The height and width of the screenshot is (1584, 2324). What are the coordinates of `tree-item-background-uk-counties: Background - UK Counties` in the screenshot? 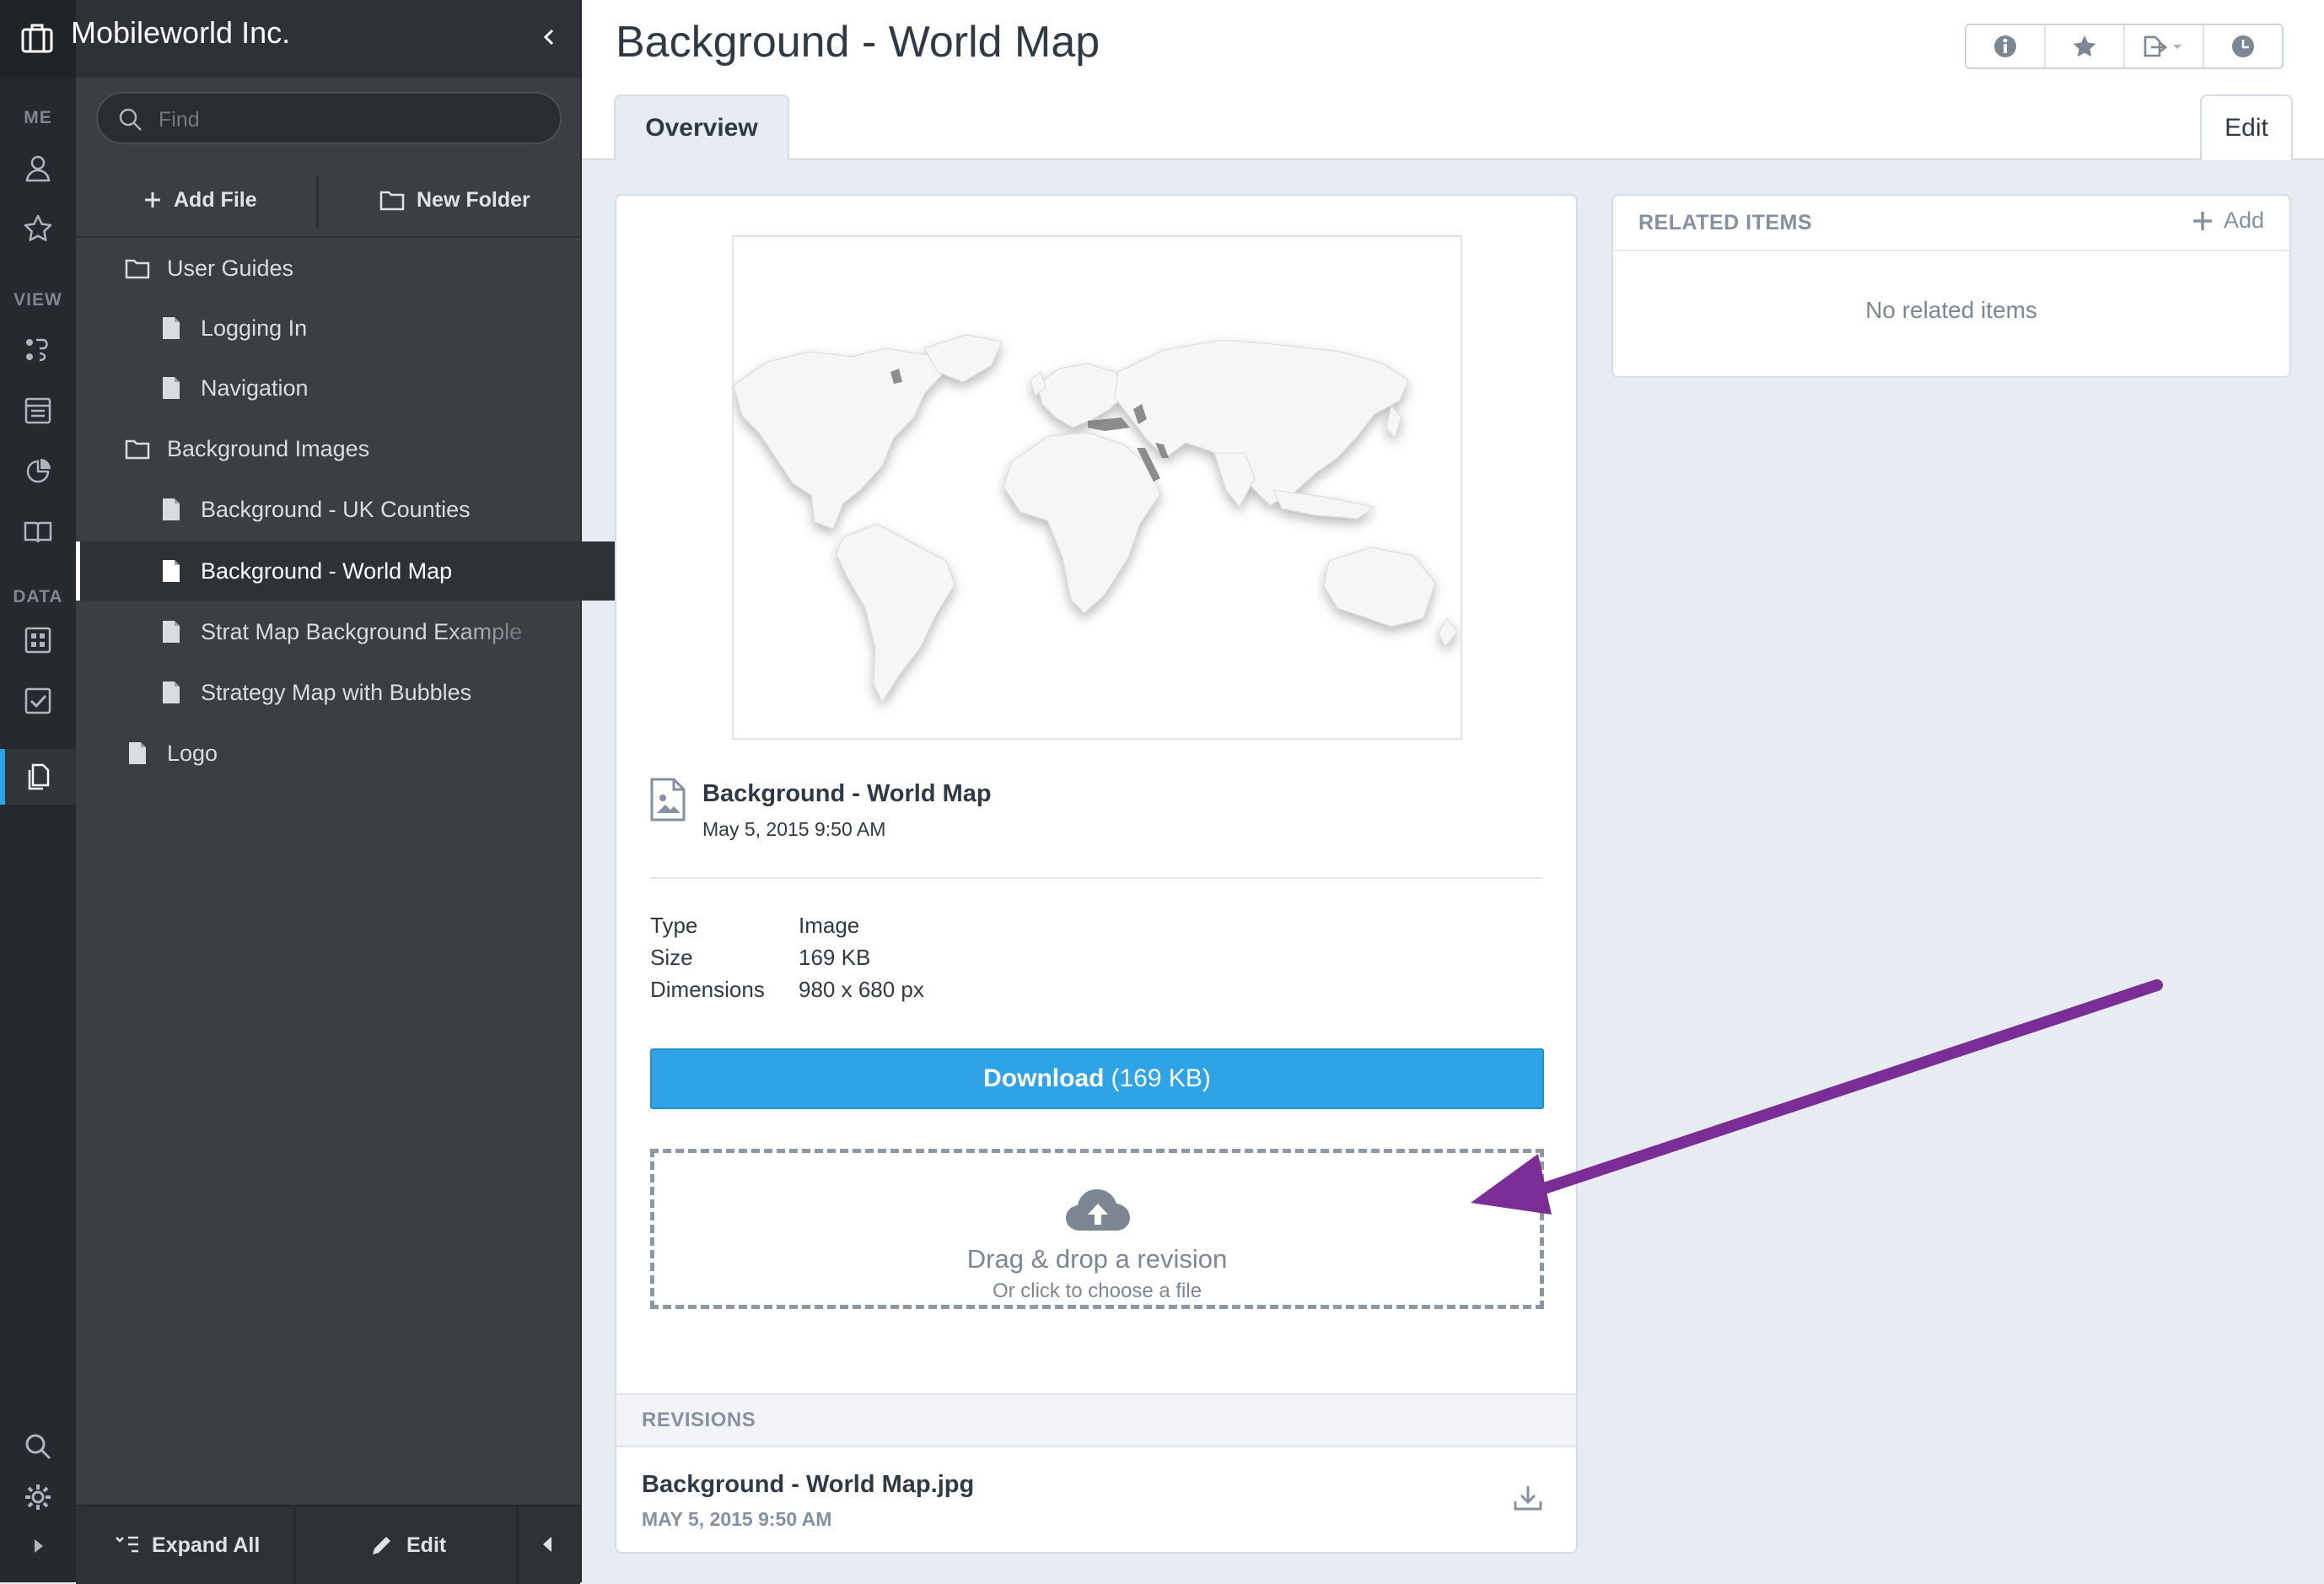 It's located at (368, 509).